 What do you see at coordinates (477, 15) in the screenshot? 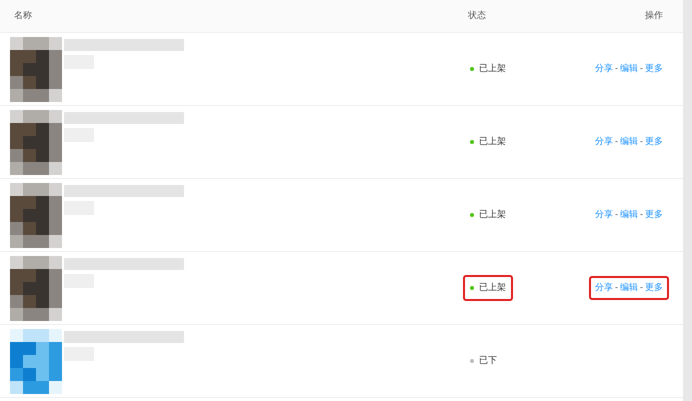
I see `column-header: 状态` at bounding box center [477, 15].